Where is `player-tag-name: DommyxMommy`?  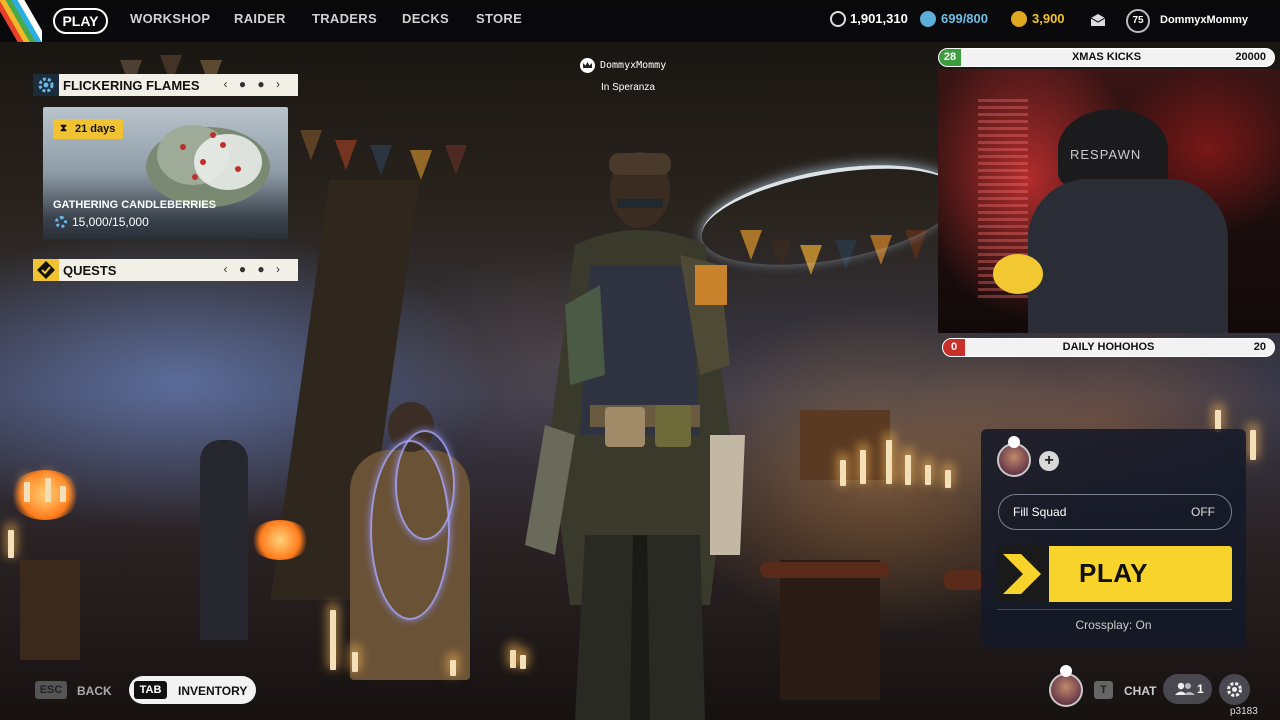
player-tag-name: DommyxMommy is located at coordinates (633, 65).